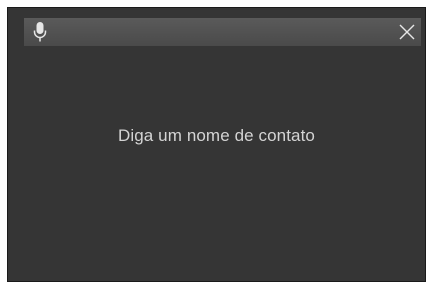 The height and width of the screenshot is (285, 430). Describe the element at coordinates (40, 32) in the screenshot. I see `microphone-icon` at that location.